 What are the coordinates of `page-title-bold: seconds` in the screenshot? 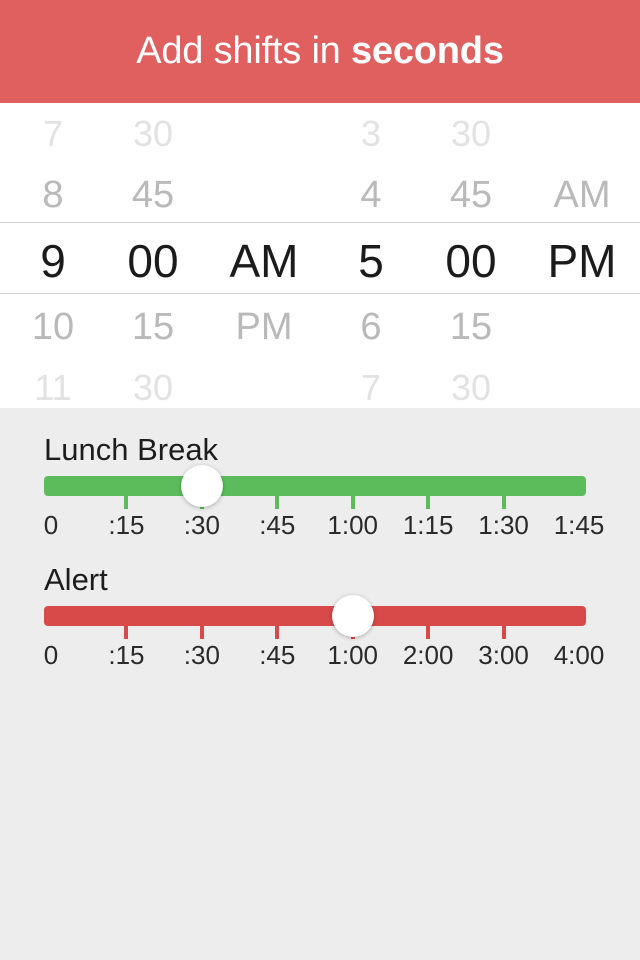 It's located at (427, 51).